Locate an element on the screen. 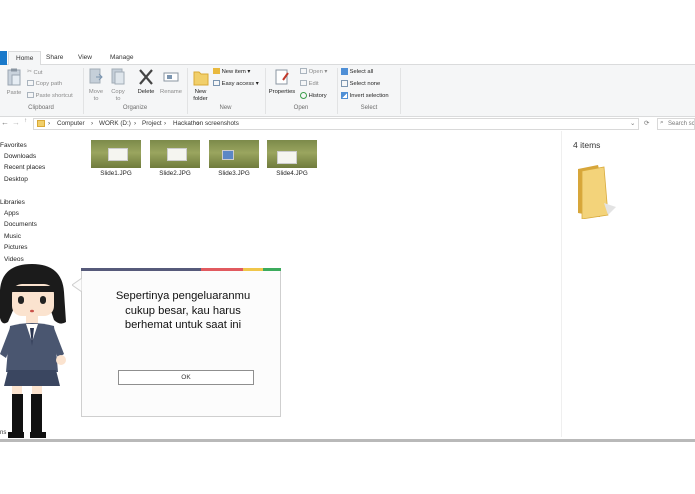 The height and width of the screenshot is (494, 695). item-count: 4 items is located at coordinates (587, 145).